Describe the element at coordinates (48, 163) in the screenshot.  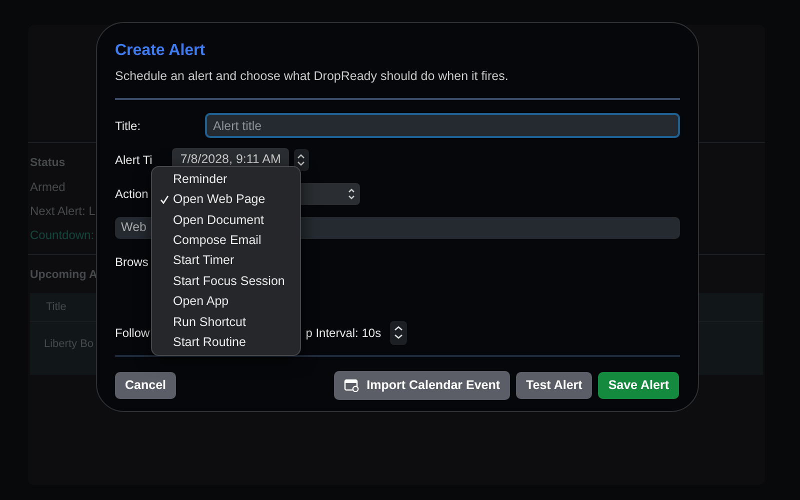
I see `section-heading: Status` at that location.